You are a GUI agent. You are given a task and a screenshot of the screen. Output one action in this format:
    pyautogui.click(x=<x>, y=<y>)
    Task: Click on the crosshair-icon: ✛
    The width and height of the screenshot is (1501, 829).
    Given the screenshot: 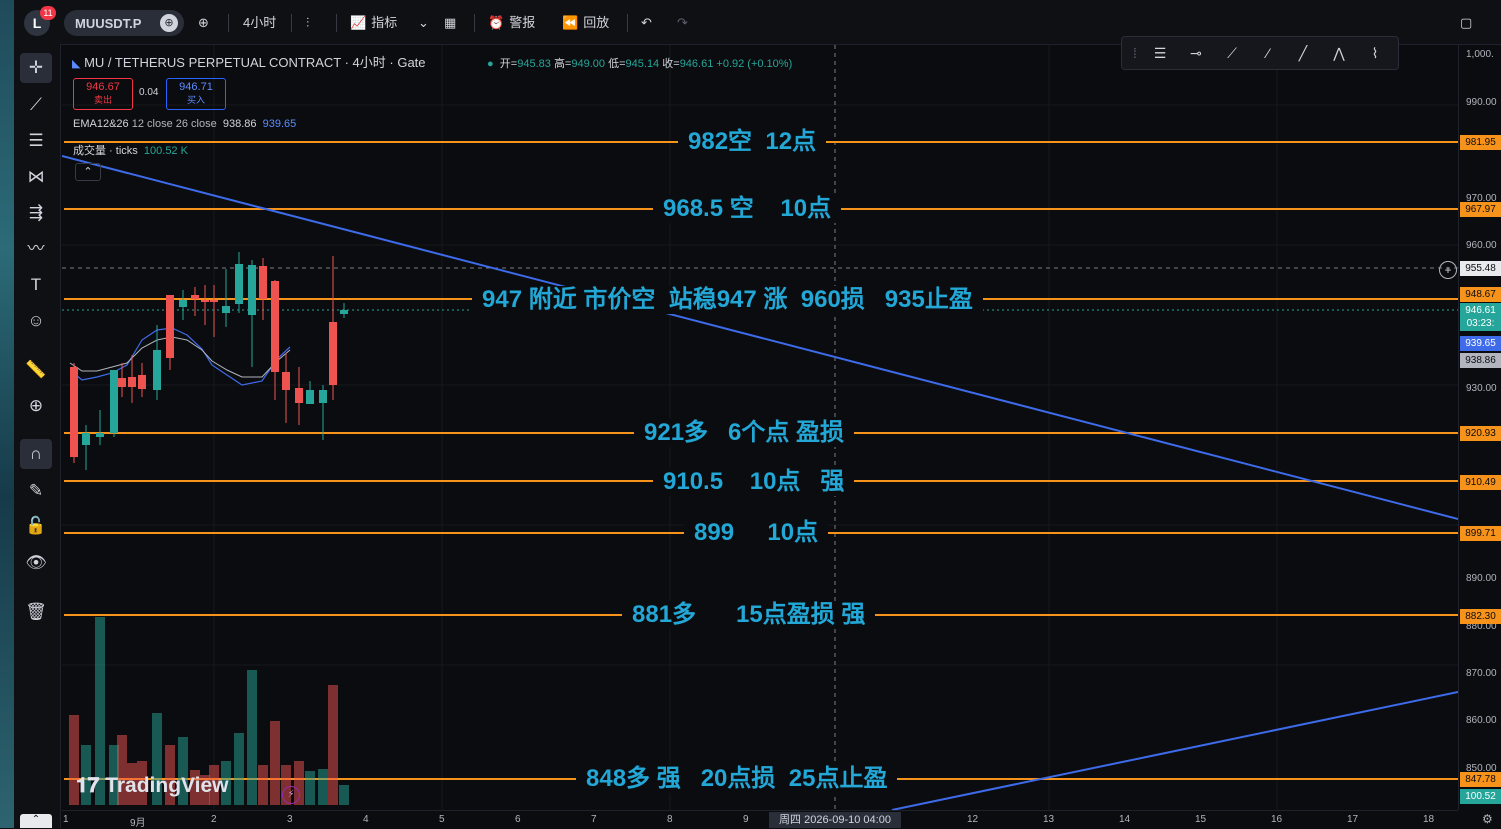 What is the action you would take?
    pyautogui.click(x=36, y=68)
    